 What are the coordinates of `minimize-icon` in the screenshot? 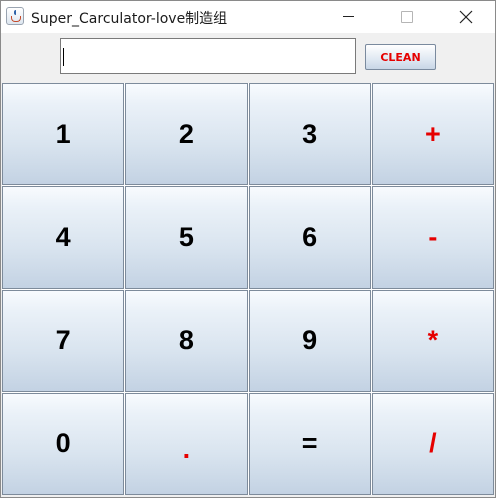 It's located at (348, 16).